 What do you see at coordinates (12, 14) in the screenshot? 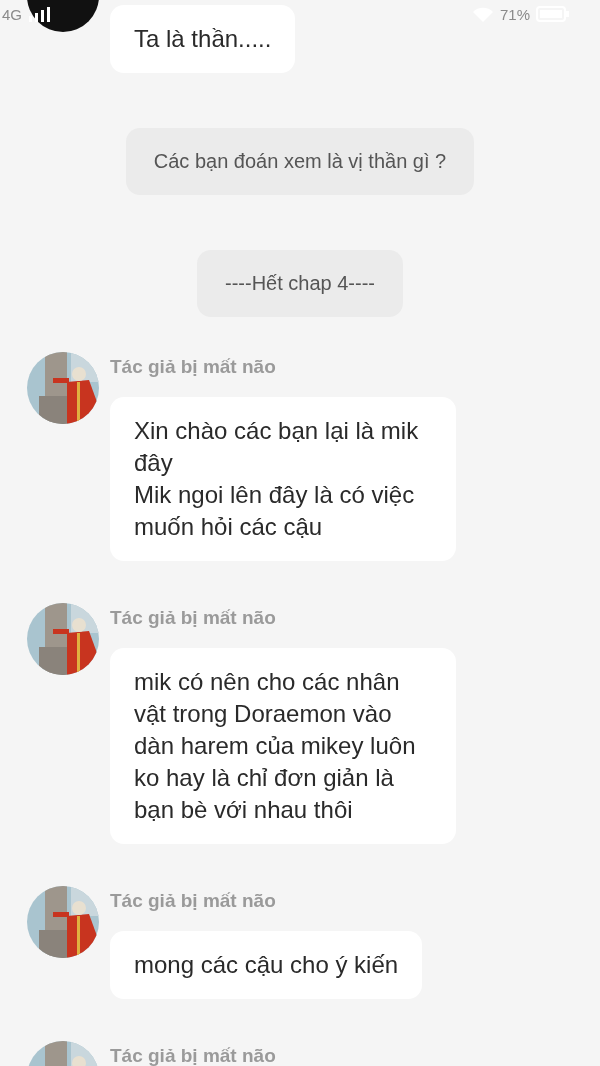
I see `network-type: 4G` at bounding box center [12, 14].